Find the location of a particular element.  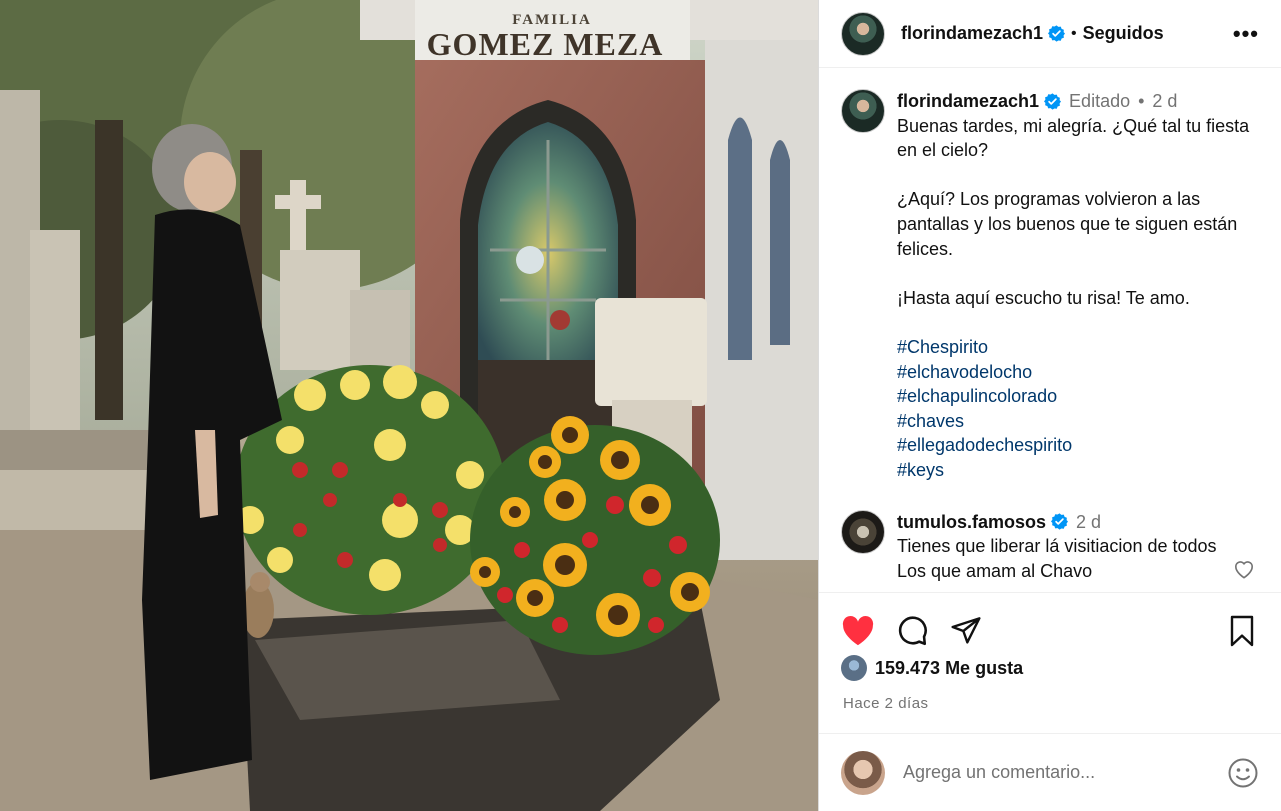

likes-summary: 159.473 Me gusta is located at coordinates (1050, 666).